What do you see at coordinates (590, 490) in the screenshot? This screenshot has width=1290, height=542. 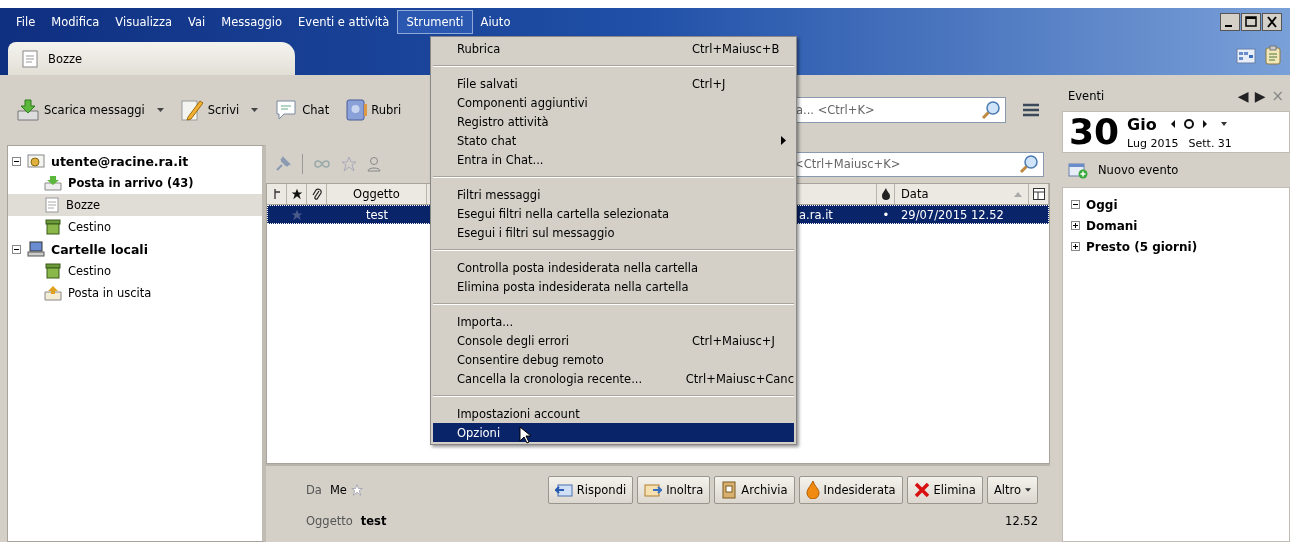 I see `header-button: Rispondi` at bounding box center [590, 490].